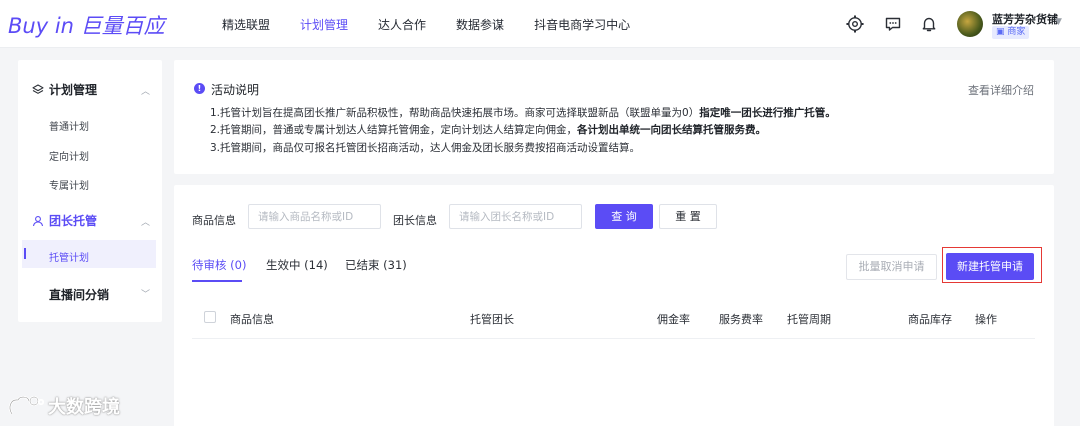 The height and width of the screenshot is (426, 1080). I want to click on nav-item-union: 精选联盟, so click(246, 24).